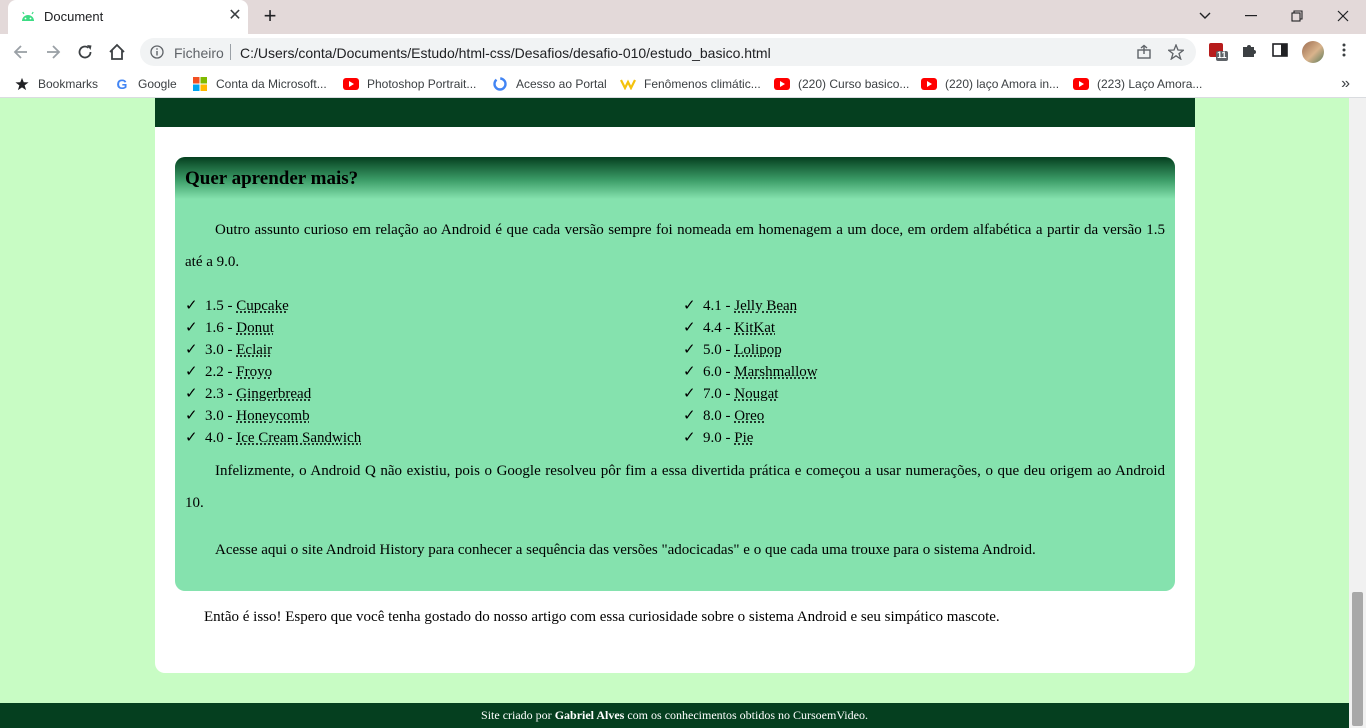 The width and height of the screenshot is (1366, 728). What do you see at coordinates (85, 52) in the screenshot?
I see `reload-icon` at bounding box center [85, 52].